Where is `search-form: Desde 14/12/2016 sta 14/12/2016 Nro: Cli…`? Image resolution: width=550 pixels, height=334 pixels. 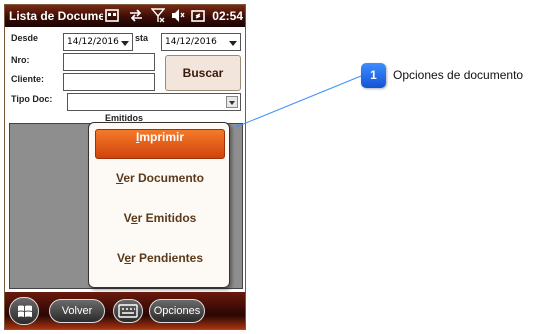
search-form: Desde 14/12/2016 sta 14/12/2016 Nro: Cli… is located at coordinates (125, 75).